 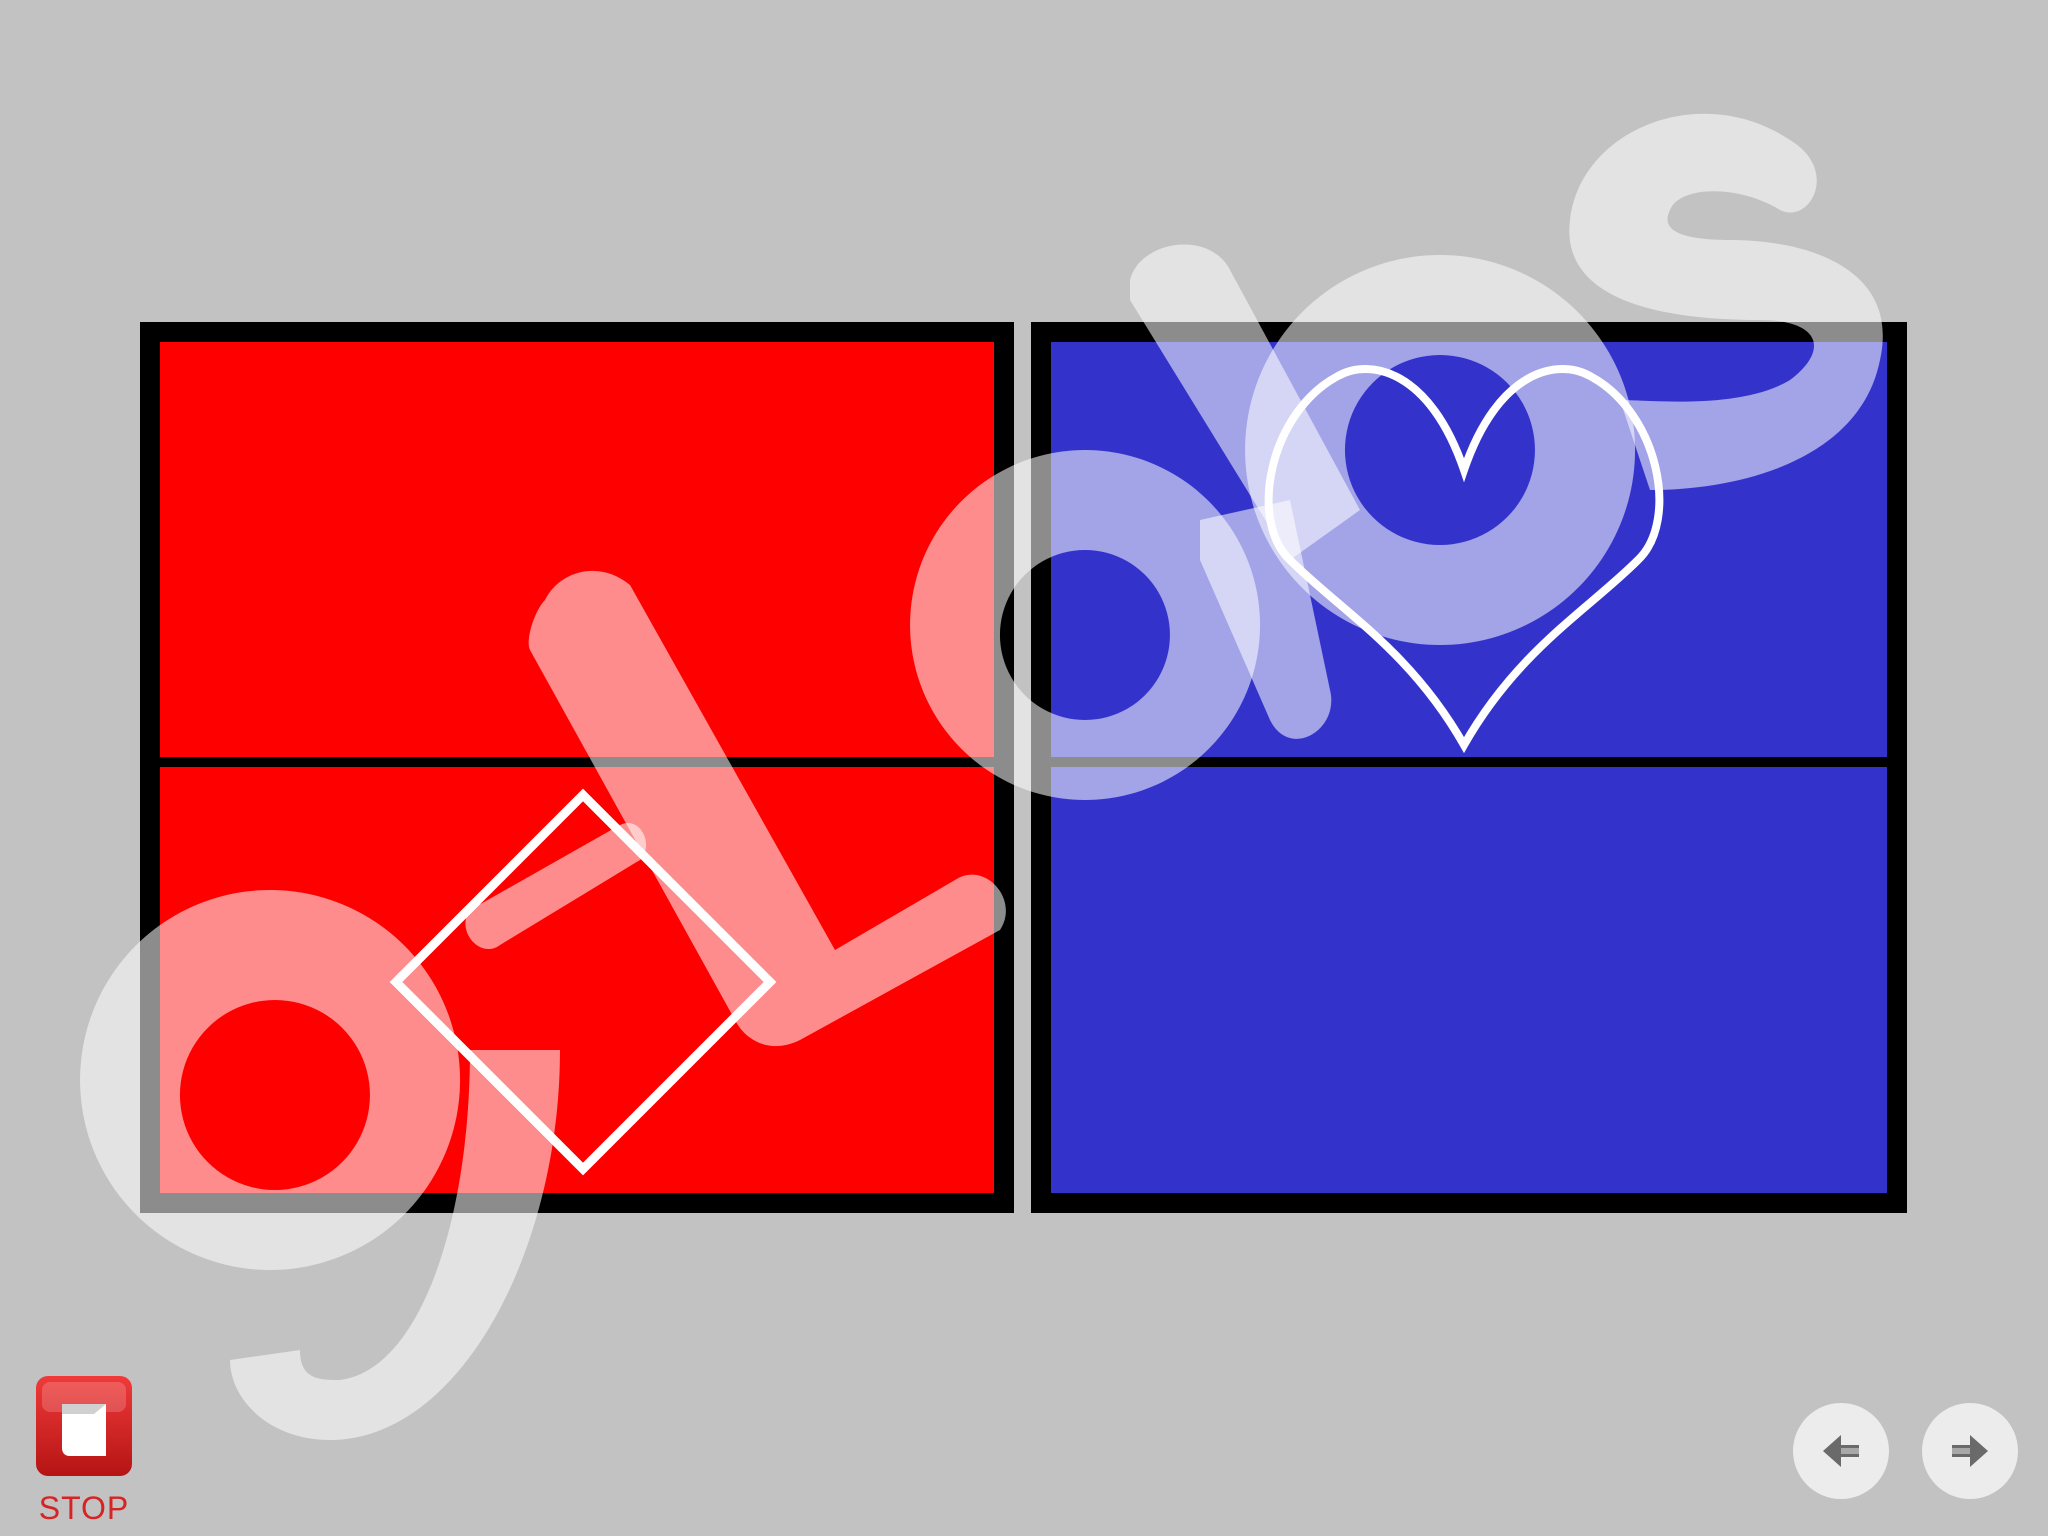 I want to click on quadrant-top-left, so click(x=577, y=544).